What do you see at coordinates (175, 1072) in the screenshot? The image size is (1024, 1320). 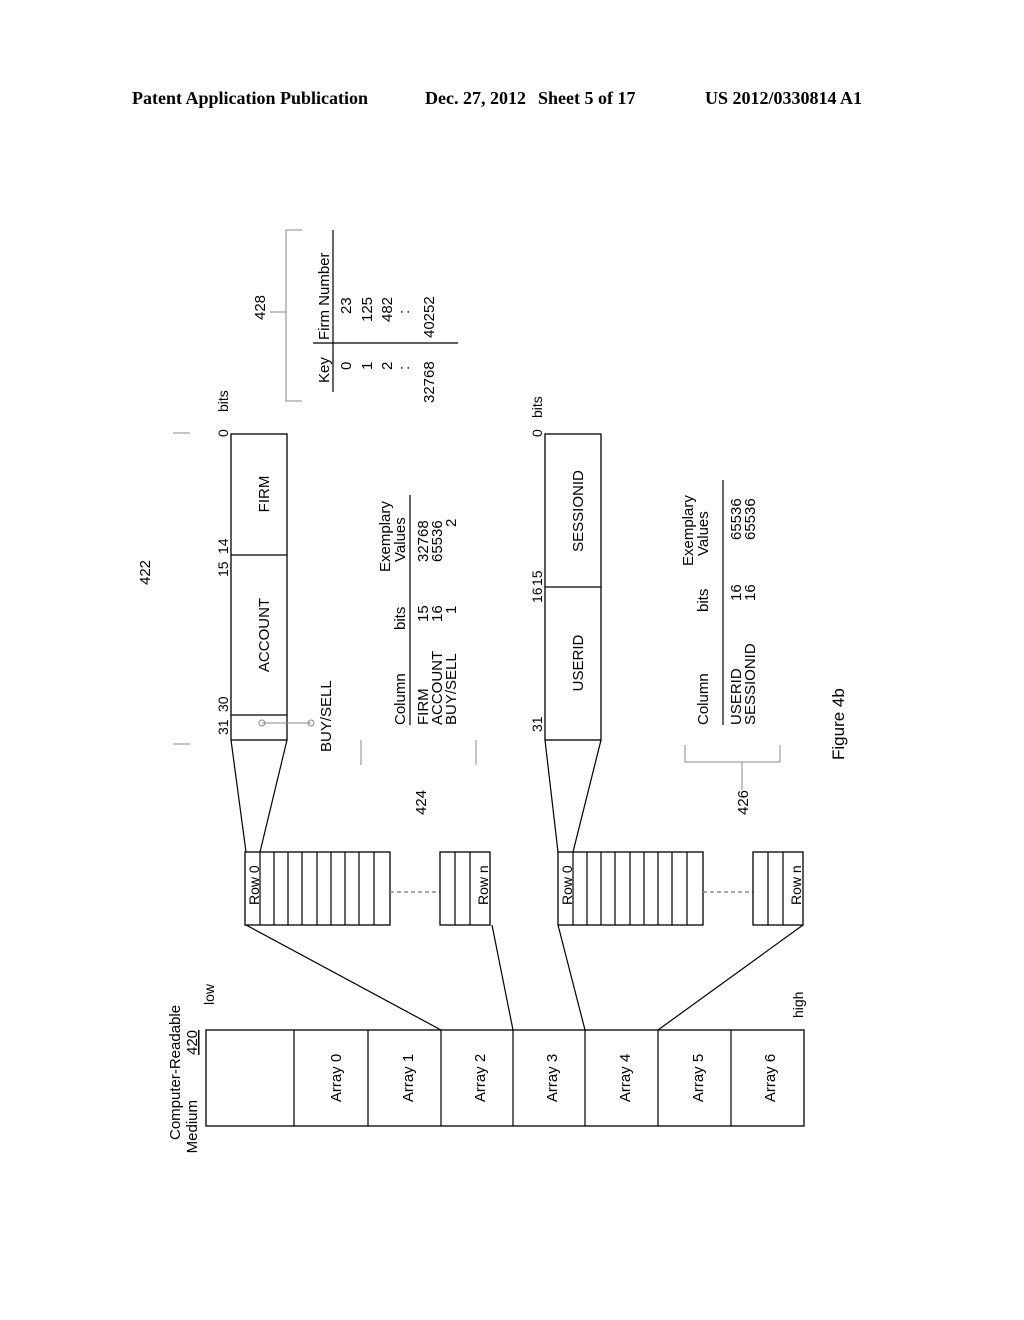 I see `medium-label-line1: Computer-Readable` at bounding box center [175, 1072].